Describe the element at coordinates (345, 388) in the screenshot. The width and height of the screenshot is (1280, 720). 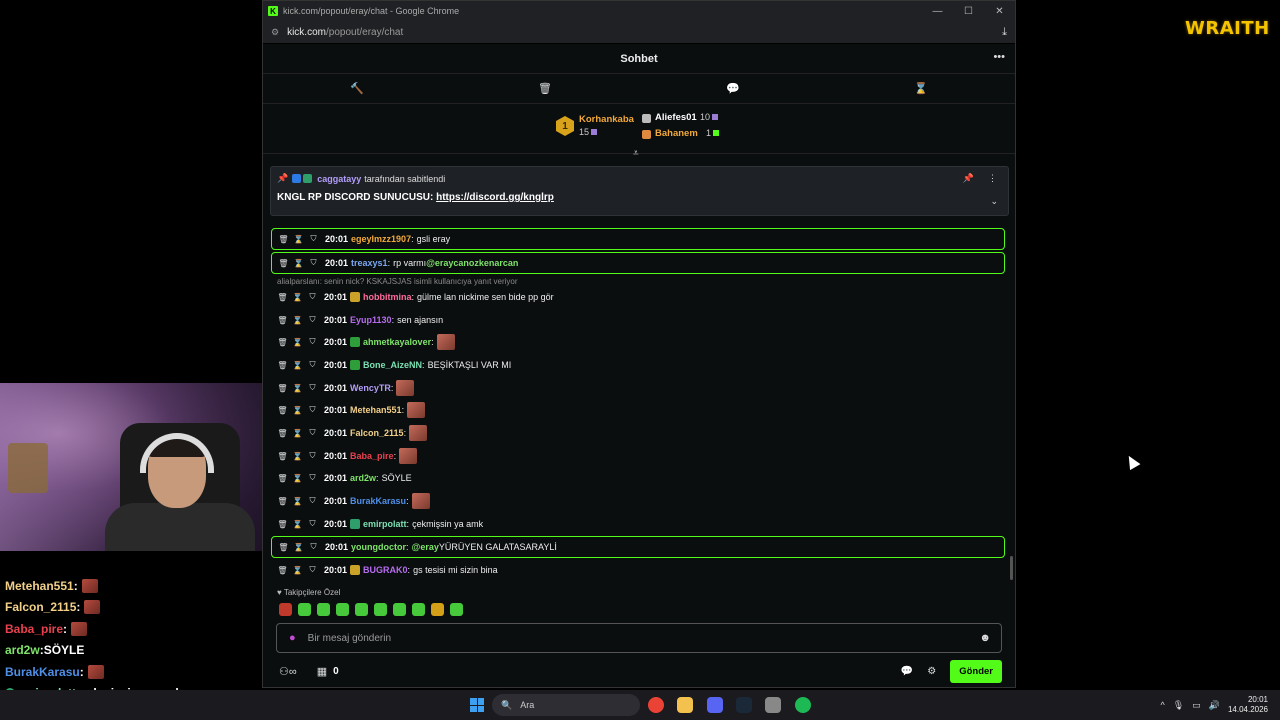
I see `chat-message: 🗑 ⌛ ⛉ 20:01 WencyTR:` at that location.